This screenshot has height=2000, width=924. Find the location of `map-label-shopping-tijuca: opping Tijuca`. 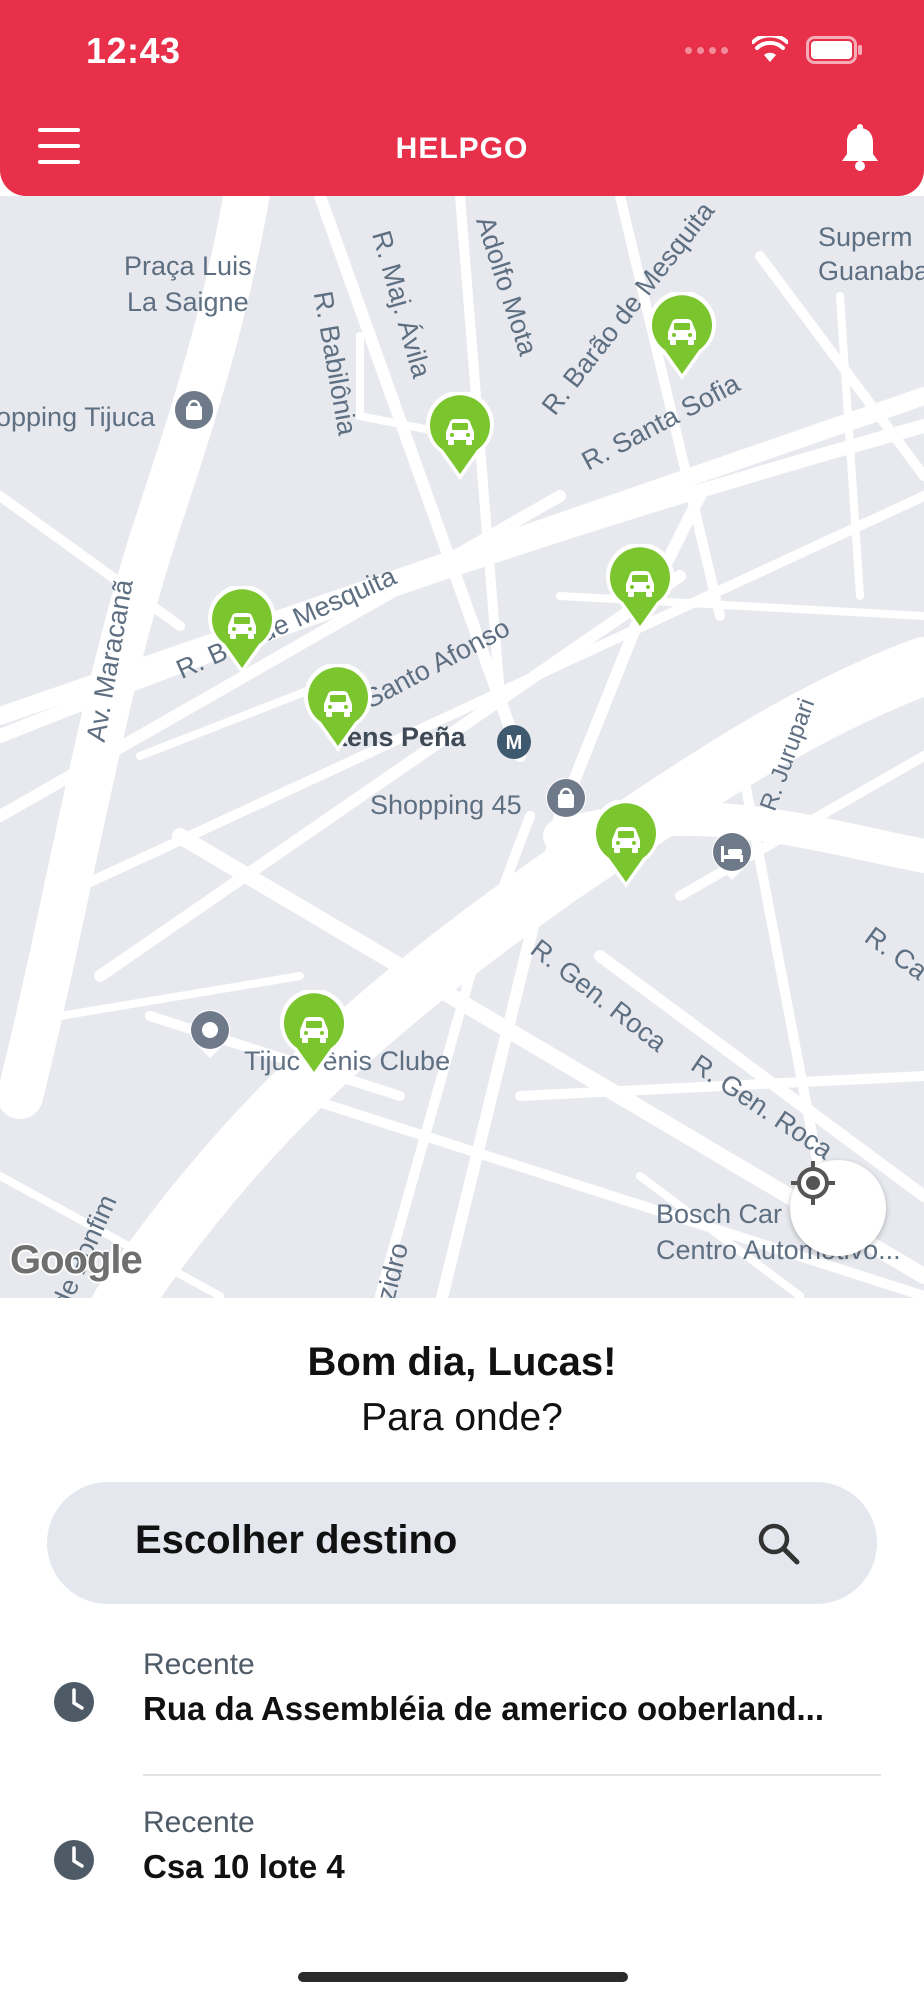

map-label-shopping-tijuca: opping Tijuca is located at coordinates (78, 417).